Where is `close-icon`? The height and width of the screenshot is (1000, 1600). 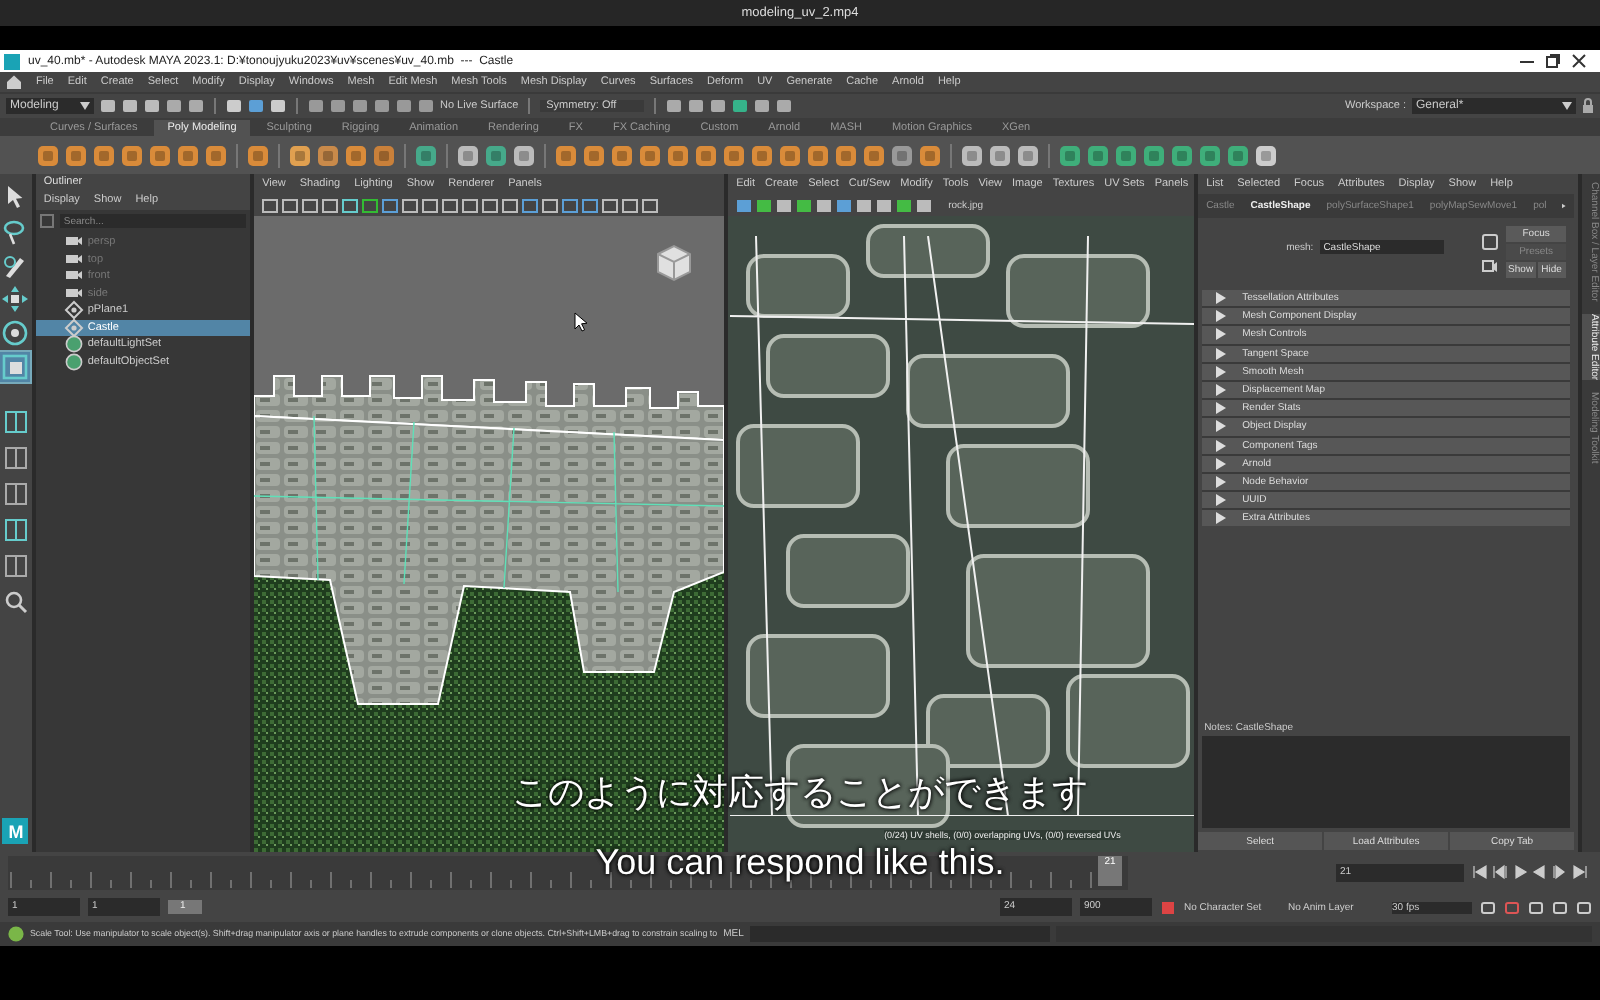
close-icon is located at coordinates (1579, 61).